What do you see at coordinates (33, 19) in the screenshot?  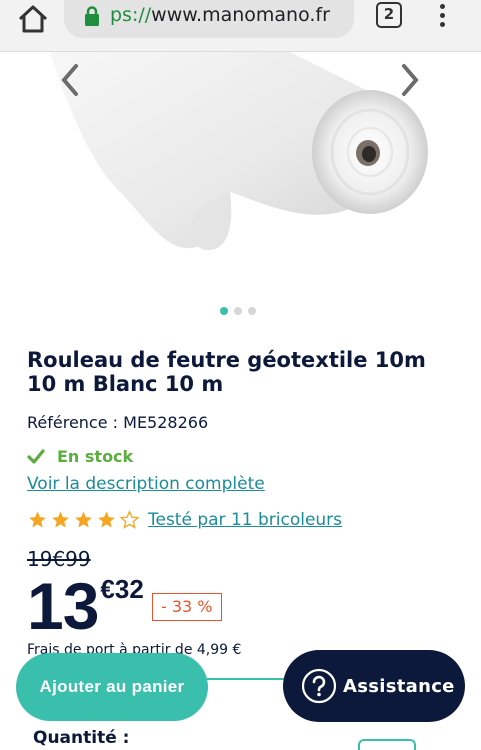 I see `home-icon` at bounding box center [33, 19].